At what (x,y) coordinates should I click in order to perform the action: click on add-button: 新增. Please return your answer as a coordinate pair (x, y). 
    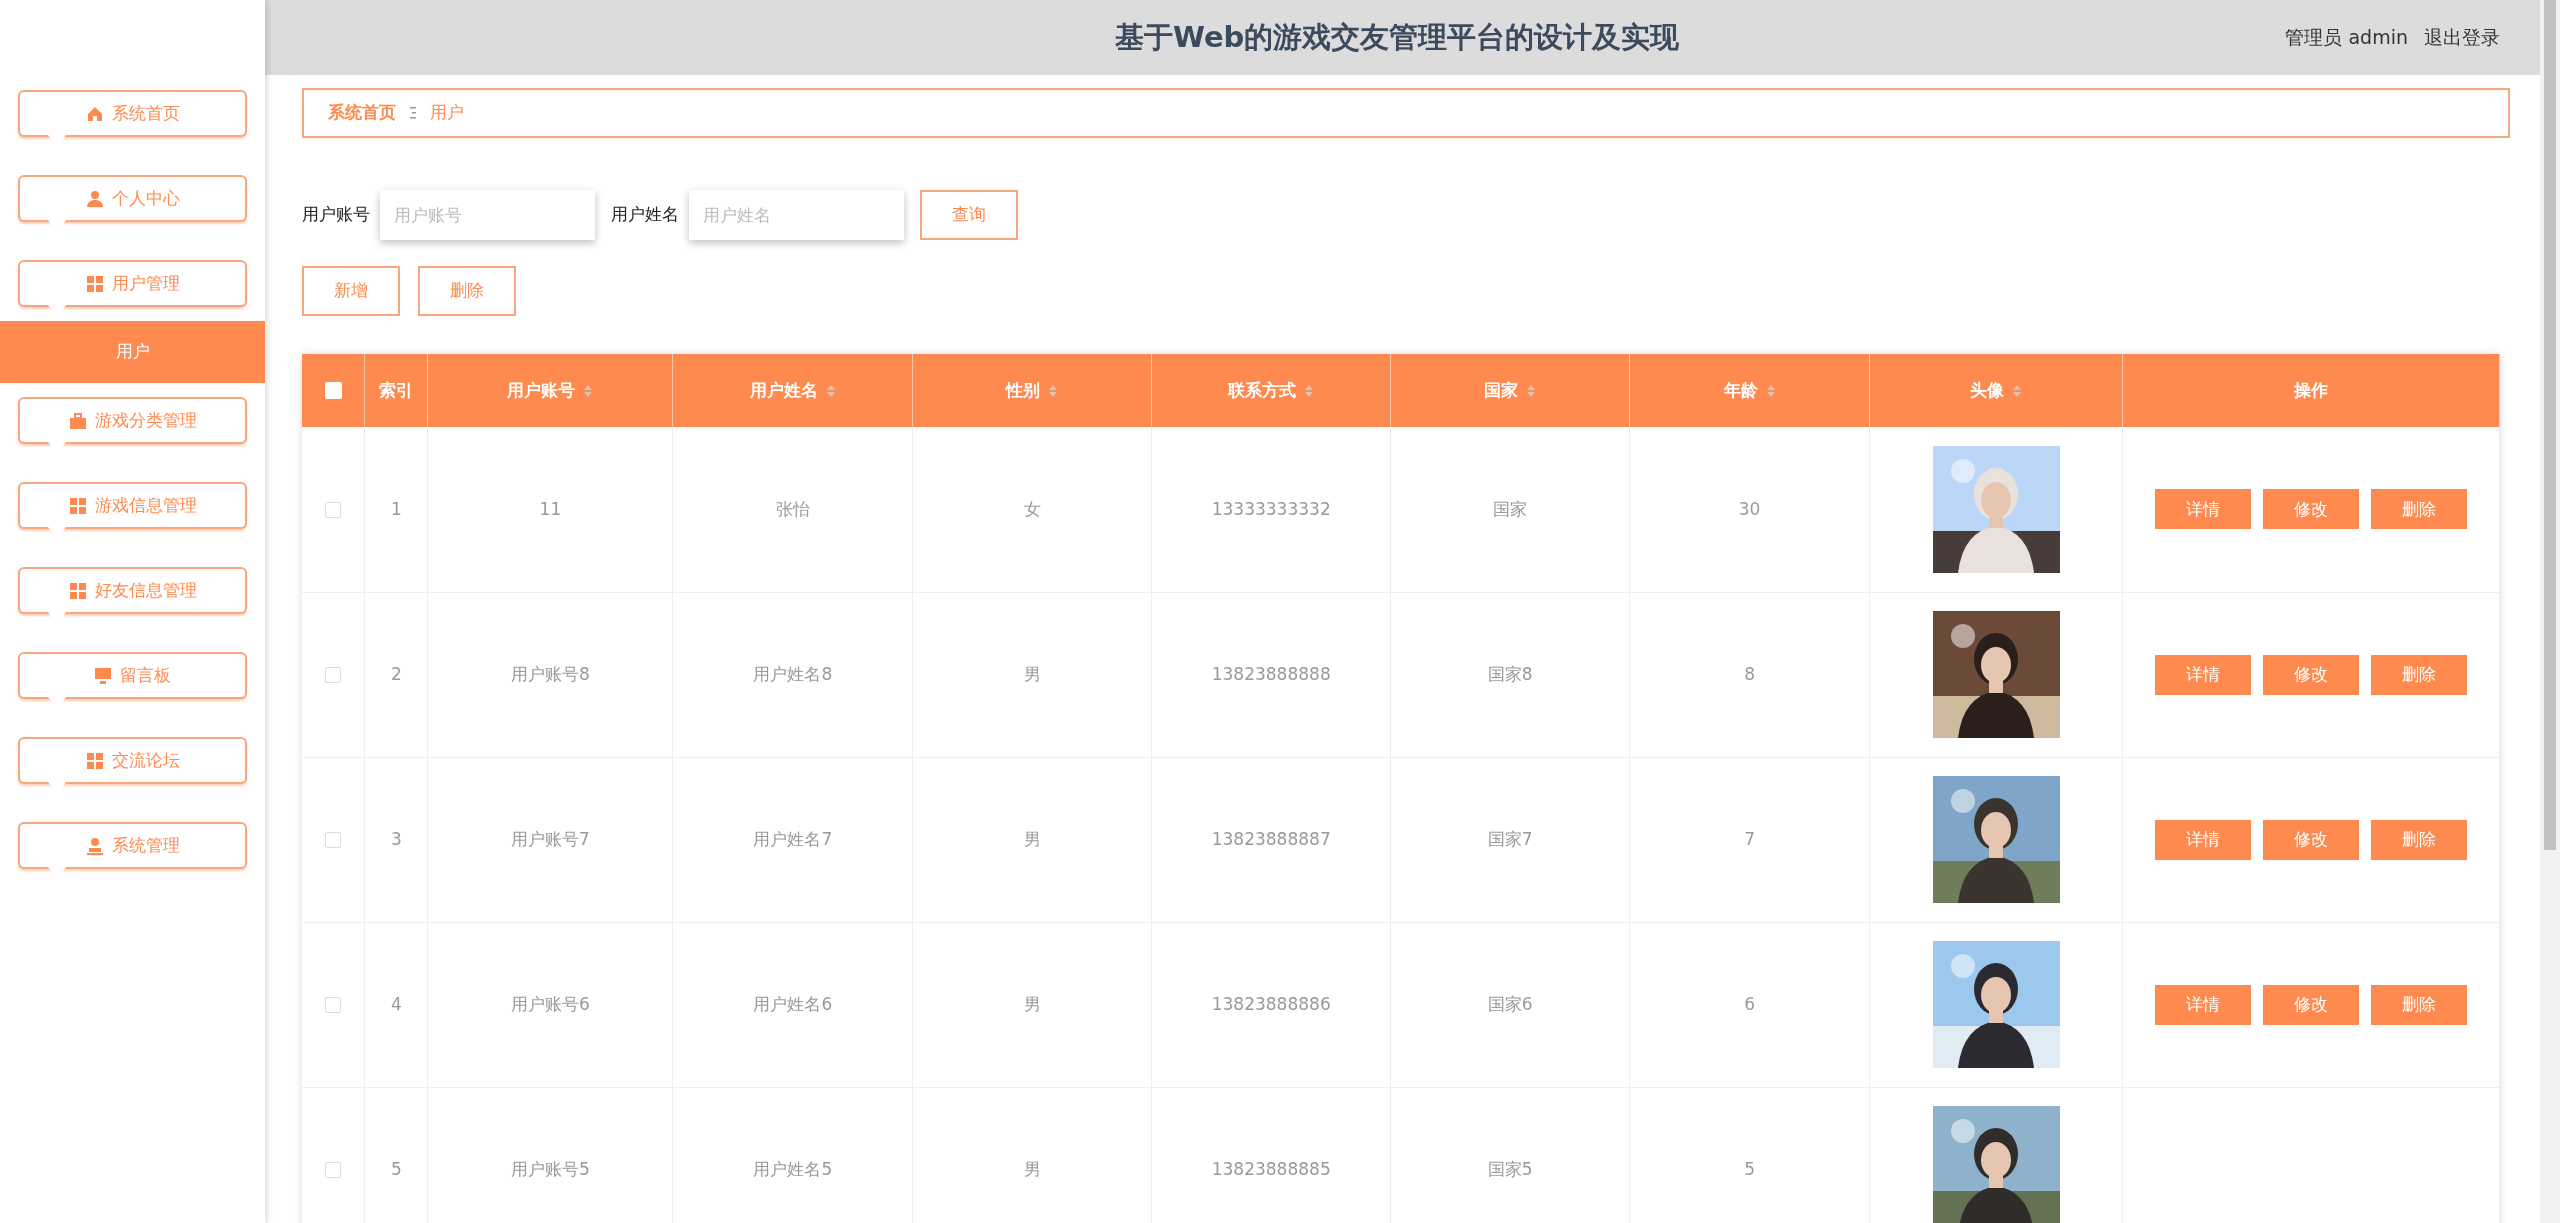
    Looking at the image, I should click on (351, 291).